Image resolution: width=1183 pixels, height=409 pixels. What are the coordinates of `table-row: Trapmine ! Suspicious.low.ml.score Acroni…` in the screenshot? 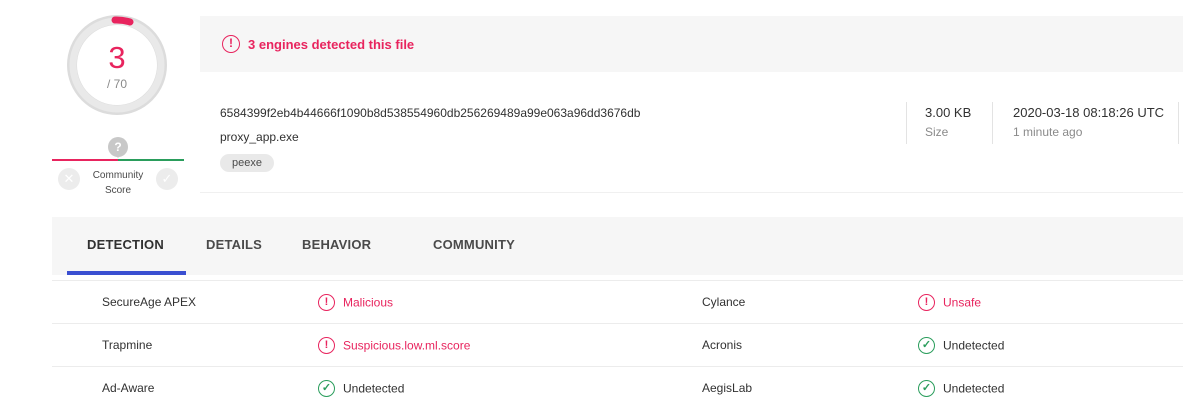 It's located at (617, 344).